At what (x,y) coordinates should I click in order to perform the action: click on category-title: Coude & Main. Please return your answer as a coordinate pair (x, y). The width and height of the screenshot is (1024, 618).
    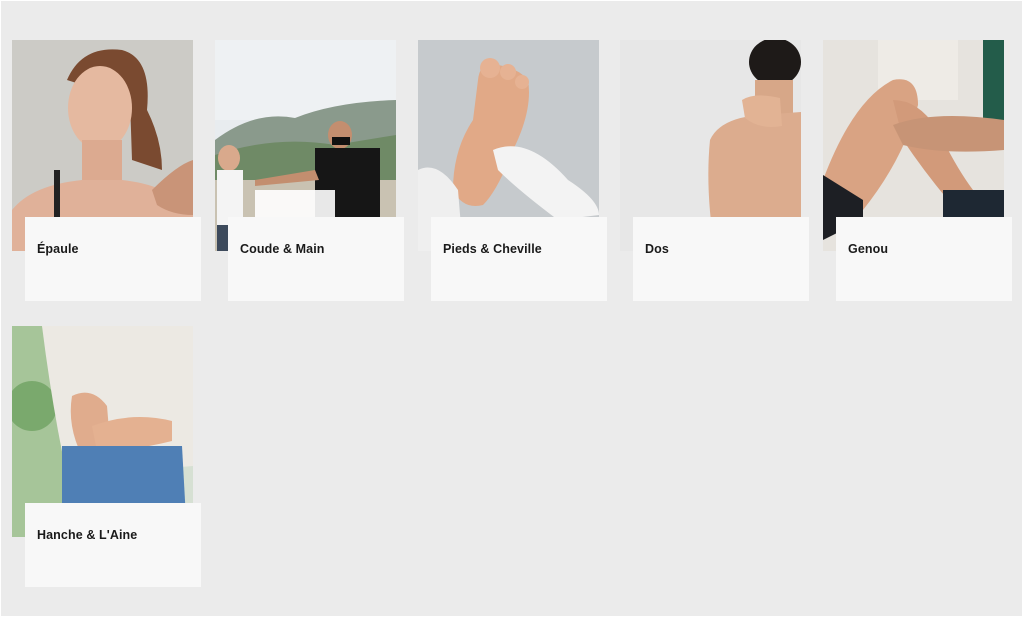
    Looking at the image, I should click on (282, 249).